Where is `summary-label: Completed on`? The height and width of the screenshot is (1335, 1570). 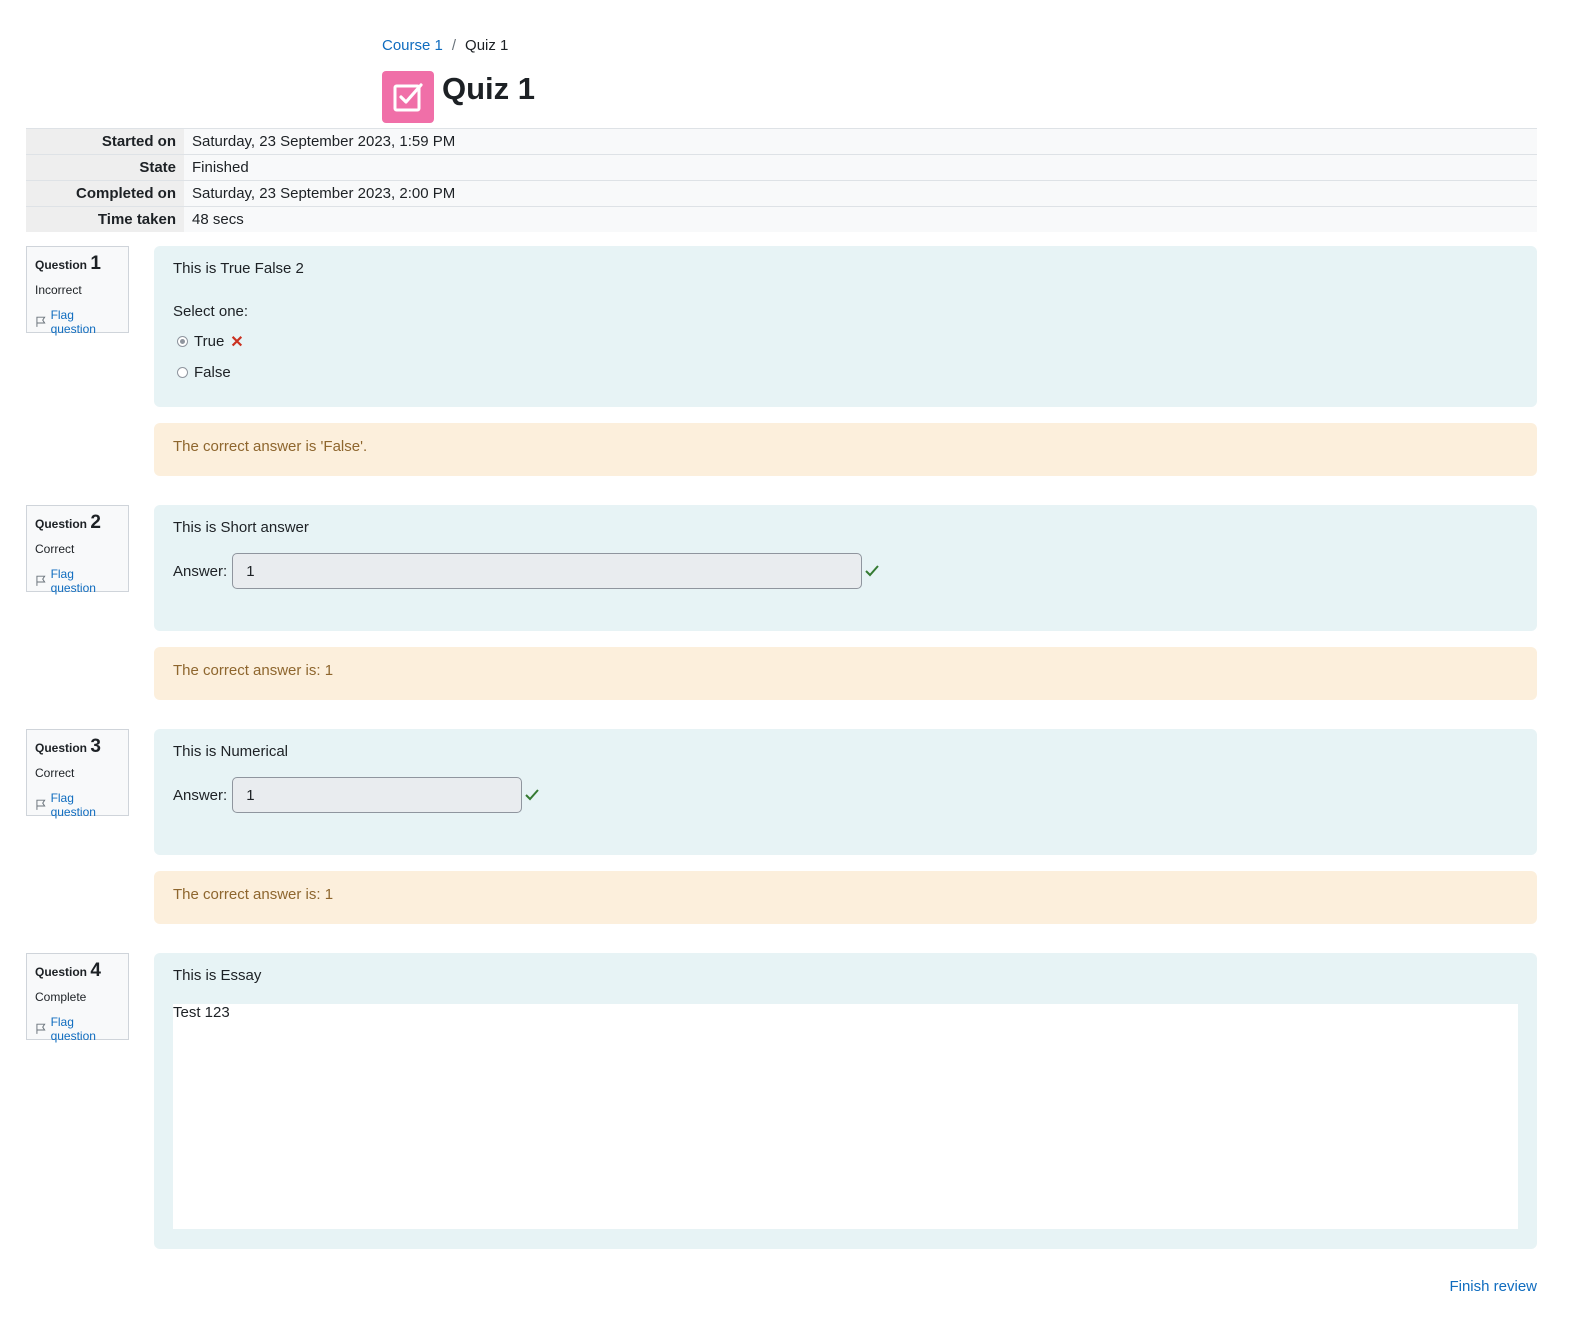 summary-label: Completed on is located at coordinates (105, 193).